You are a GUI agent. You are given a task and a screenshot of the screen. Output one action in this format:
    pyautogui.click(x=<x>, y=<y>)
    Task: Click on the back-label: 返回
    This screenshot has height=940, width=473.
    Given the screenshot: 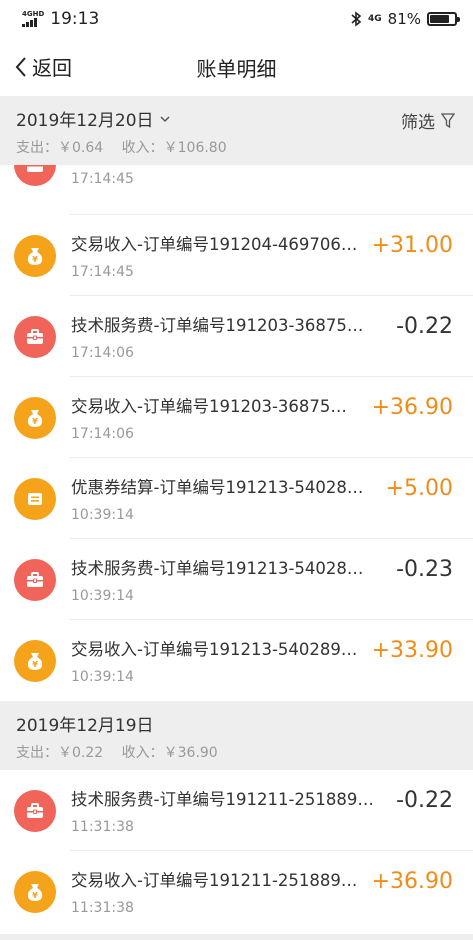 What is the action you would take?
    pyautogui.click(x=52, y=68)
    